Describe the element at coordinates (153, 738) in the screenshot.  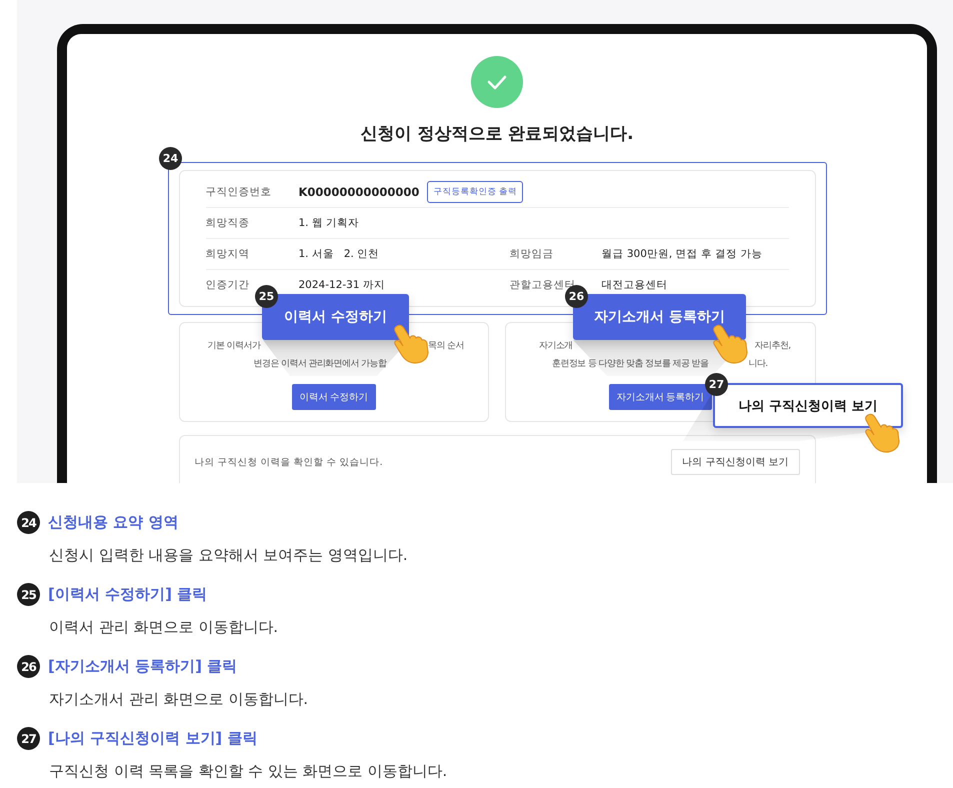
I see `legend-title: [나의 구직신청이력 보기] 클릭` at that location.